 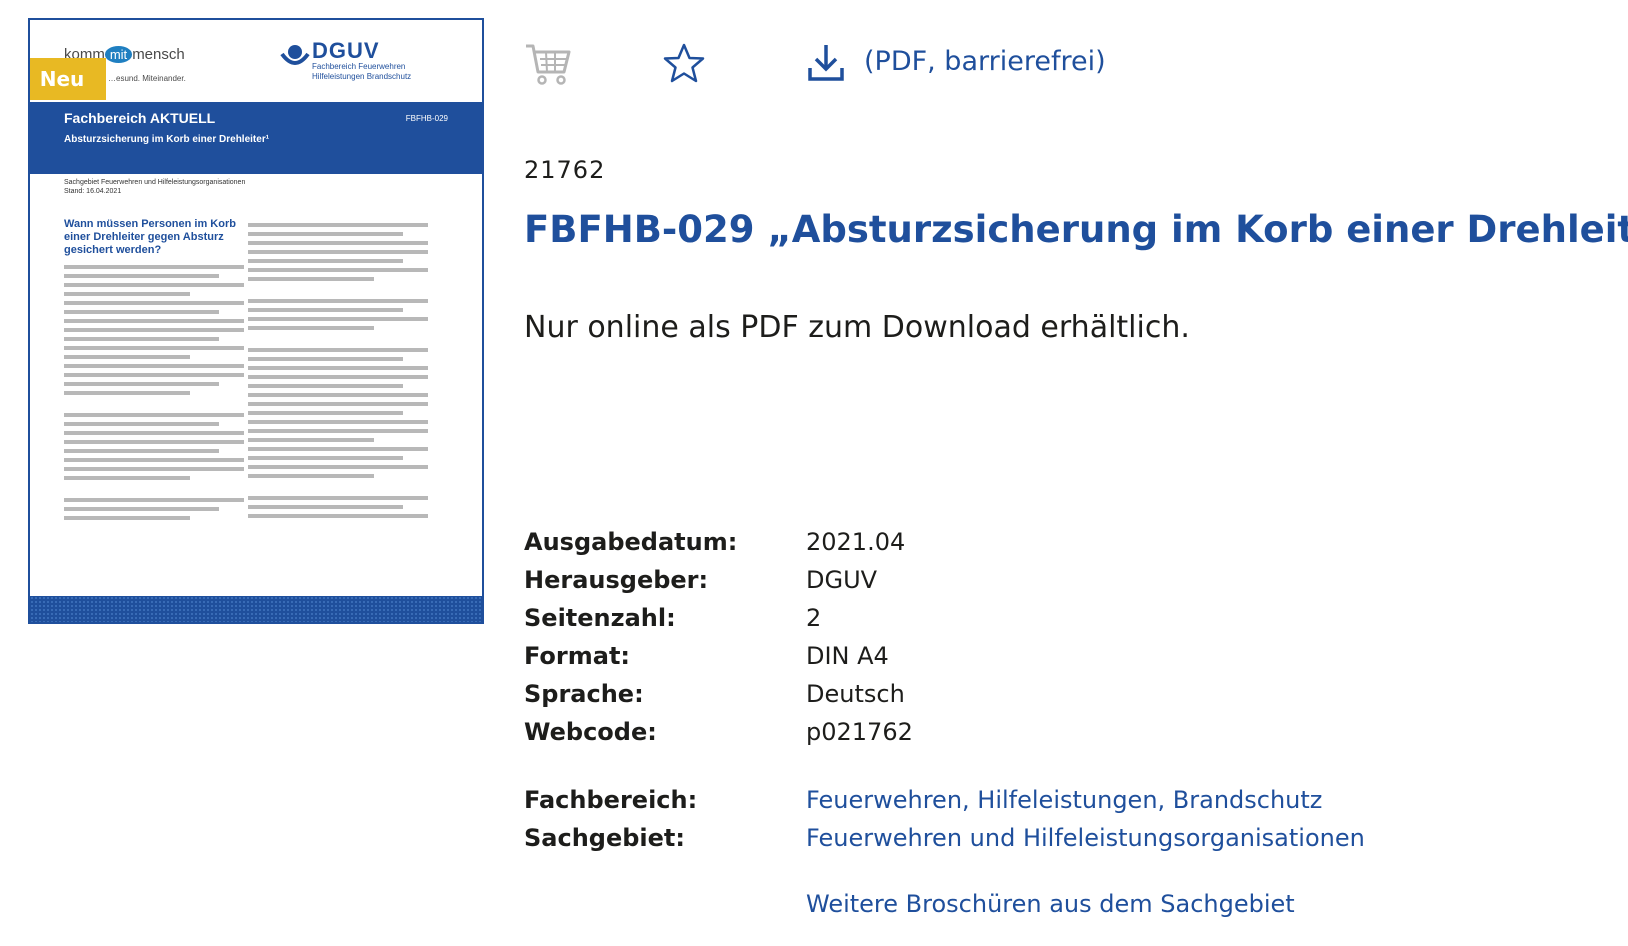 I want to click on cover-column-right, so click(x=338, y=370).